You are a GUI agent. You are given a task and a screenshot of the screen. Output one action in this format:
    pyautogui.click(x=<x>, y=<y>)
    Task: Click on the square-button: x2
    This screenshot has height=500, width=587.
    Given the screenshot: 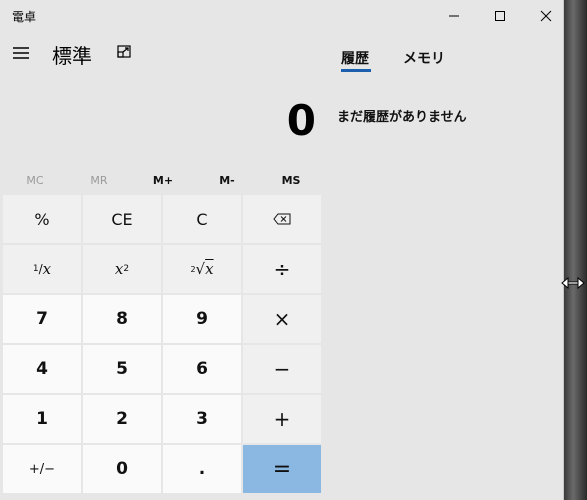 What is the action you would take?
    pyautogui.click(x=122, y=269)
    